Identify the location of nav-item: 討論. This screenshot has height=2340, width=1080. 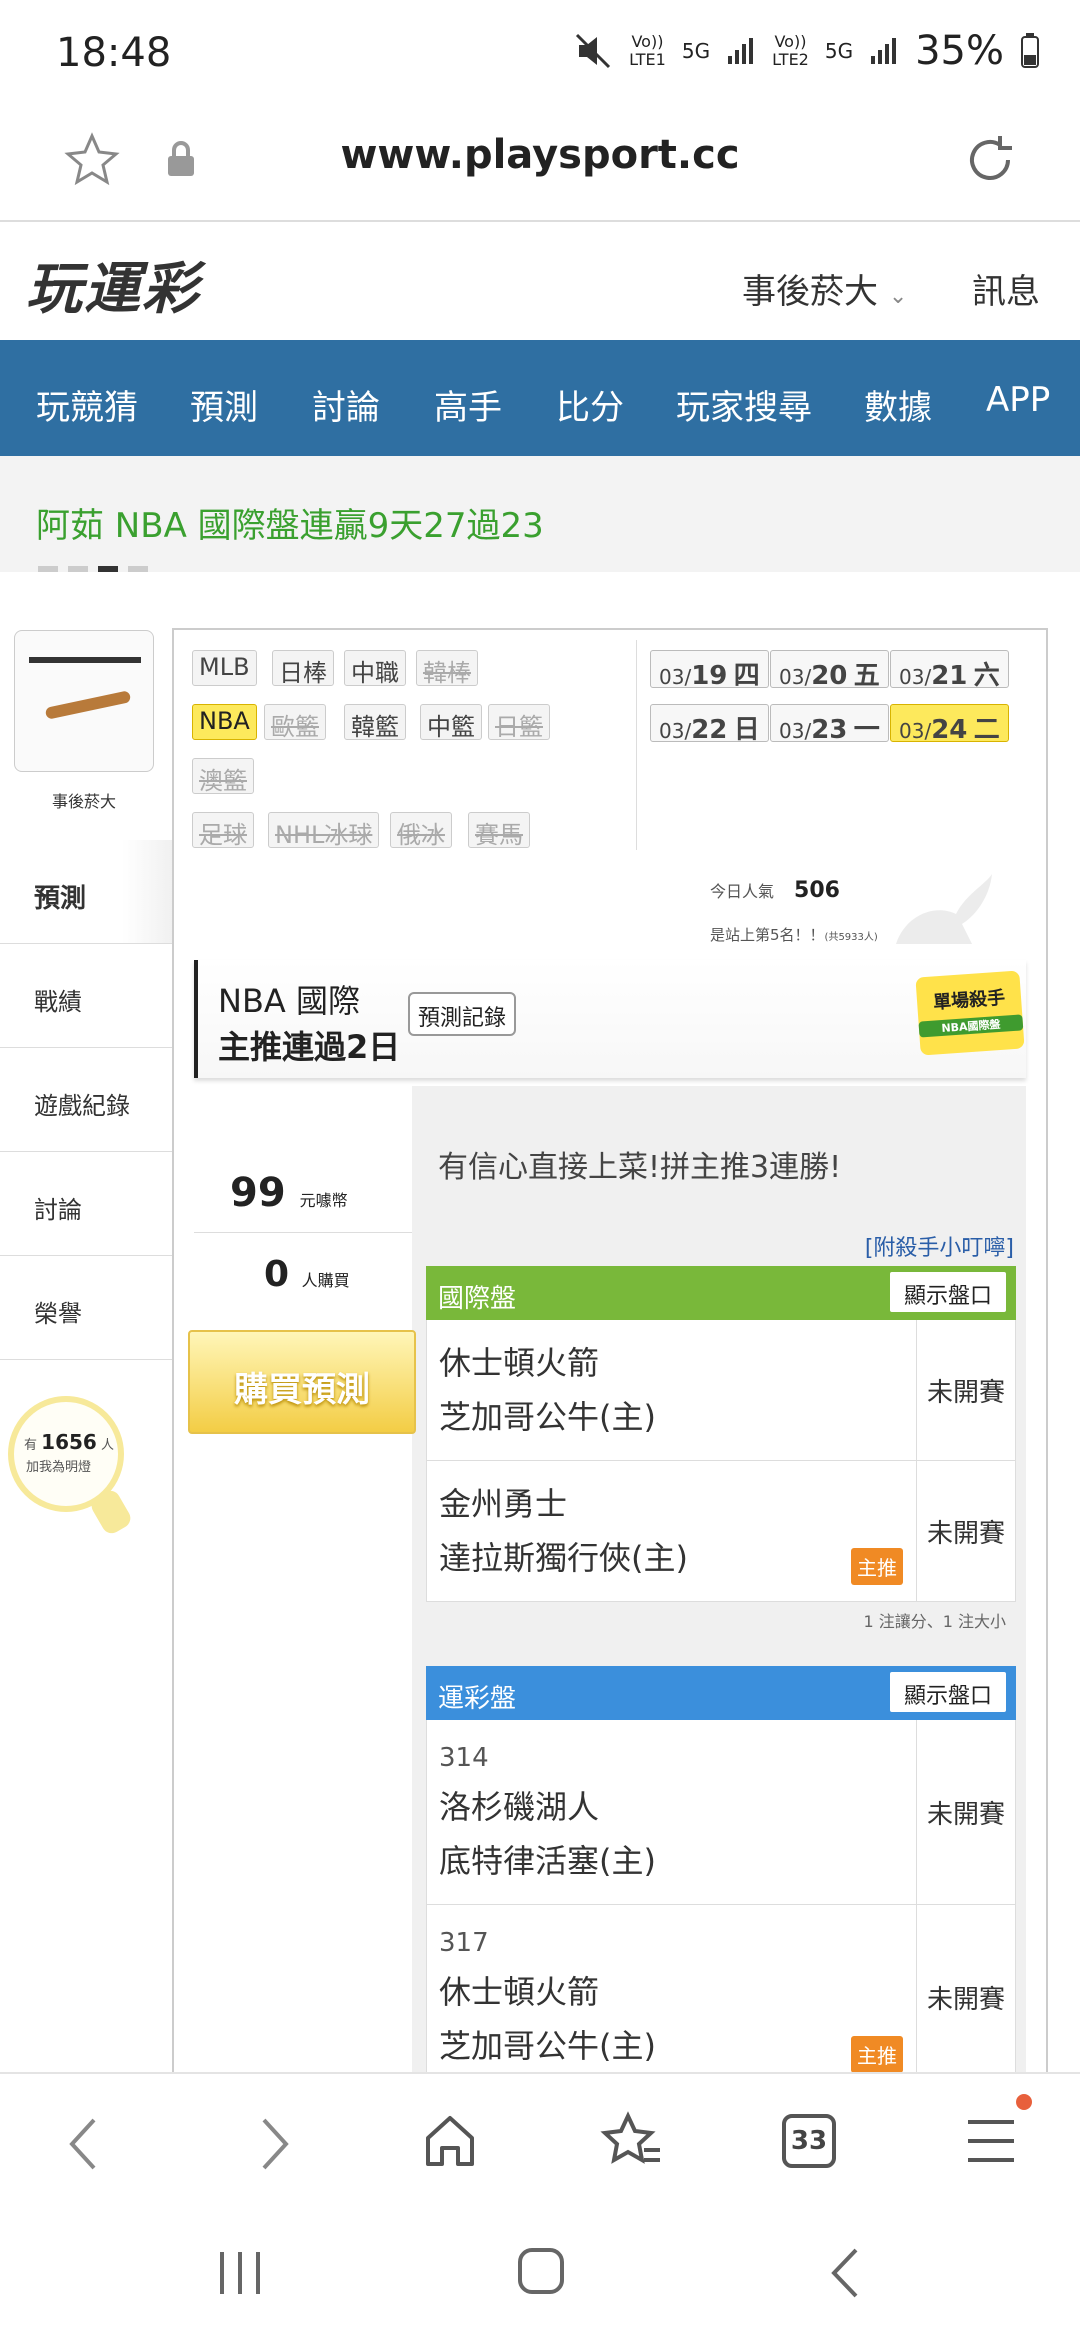
(346, 404).